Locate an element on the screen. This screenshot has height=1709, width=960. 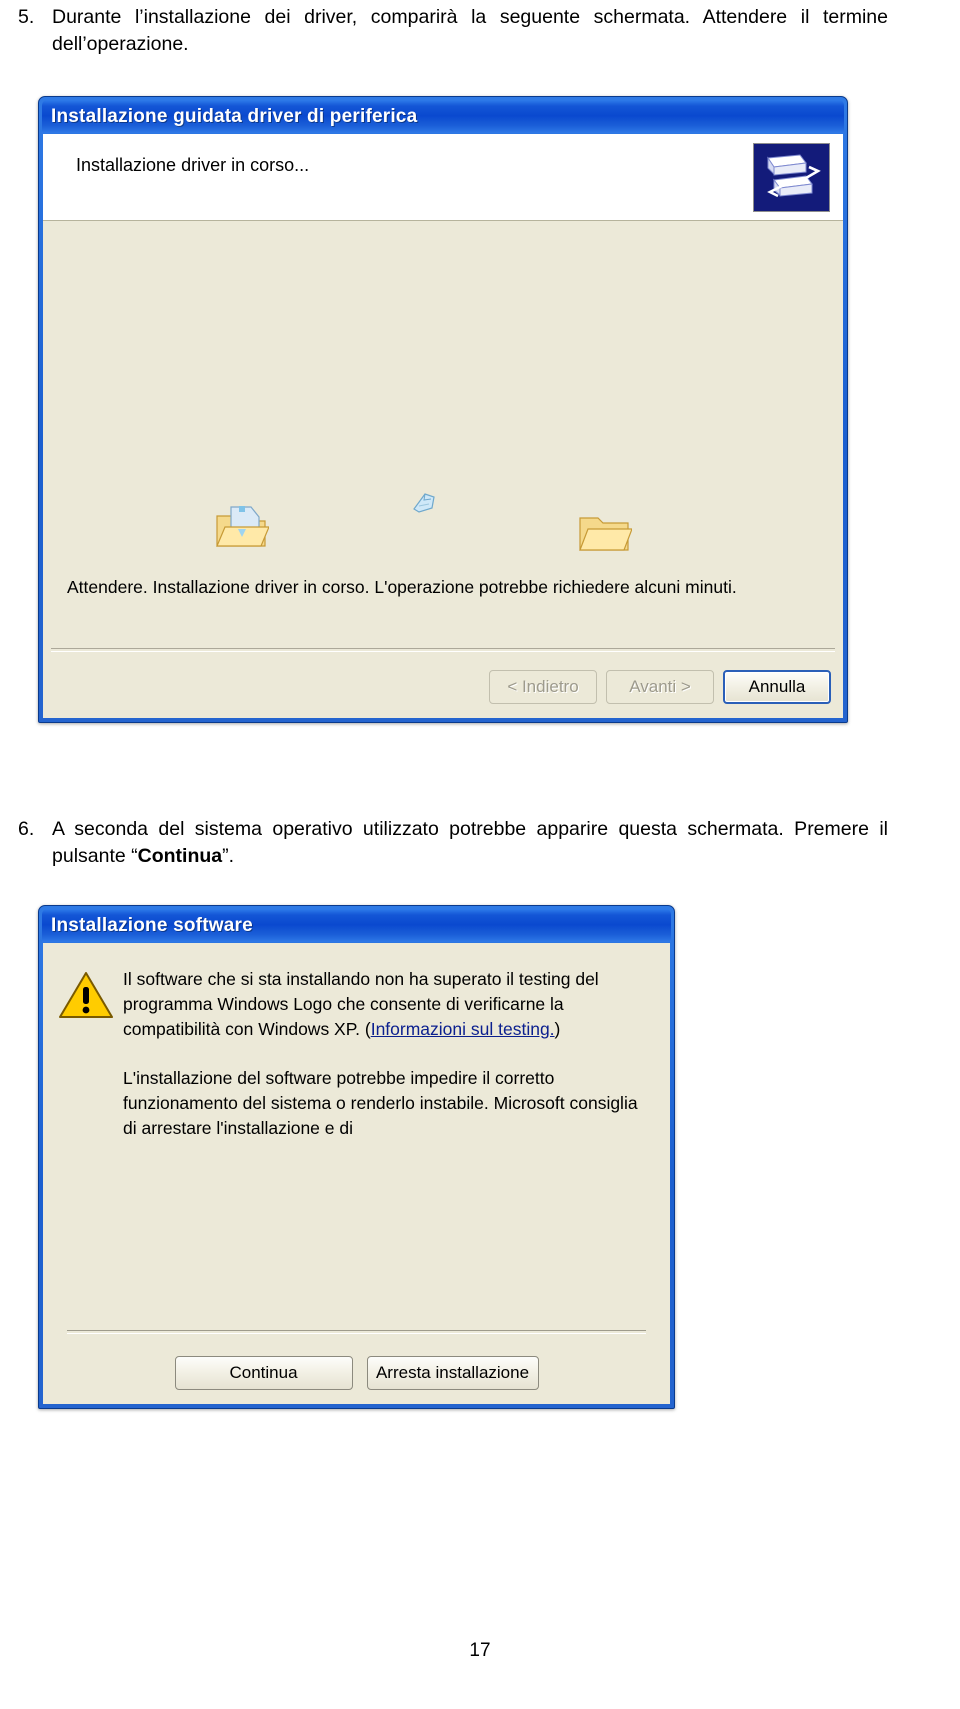
step-text-emphasis: Continua is located at coordinates (180, 856).